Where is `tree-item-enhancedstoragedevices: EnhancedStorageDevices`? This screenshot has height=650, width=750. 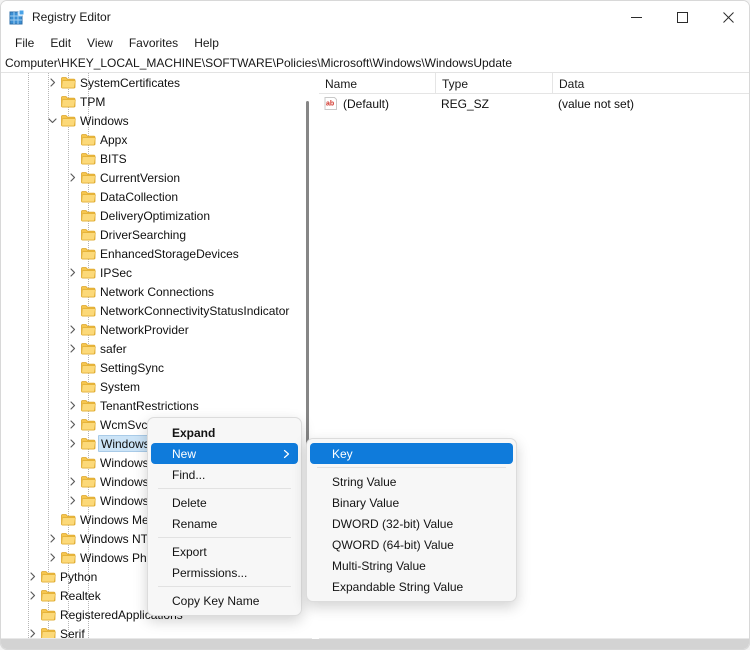
tree-item-enhancedstoragedevices: EnhancedStorageDevices is located at coordinates (152, 253).